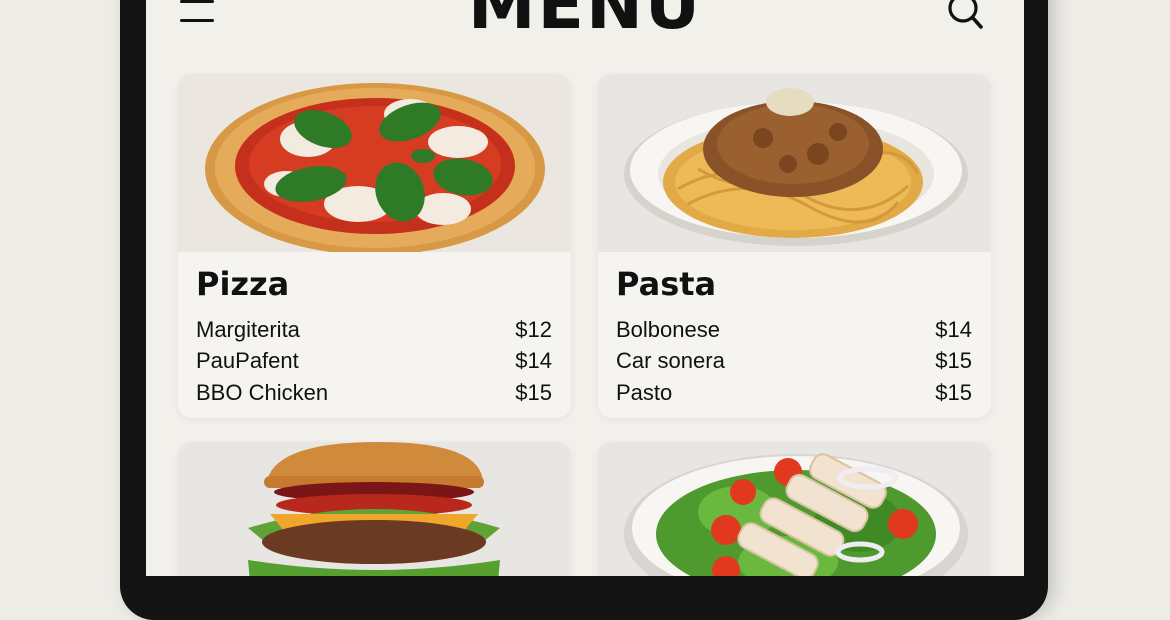 This screenshot has width=1170, height=620. What do you see at coordinates (794, 163) in the screenshot?
I see `pasta-image` at bounding box center [794, 163].